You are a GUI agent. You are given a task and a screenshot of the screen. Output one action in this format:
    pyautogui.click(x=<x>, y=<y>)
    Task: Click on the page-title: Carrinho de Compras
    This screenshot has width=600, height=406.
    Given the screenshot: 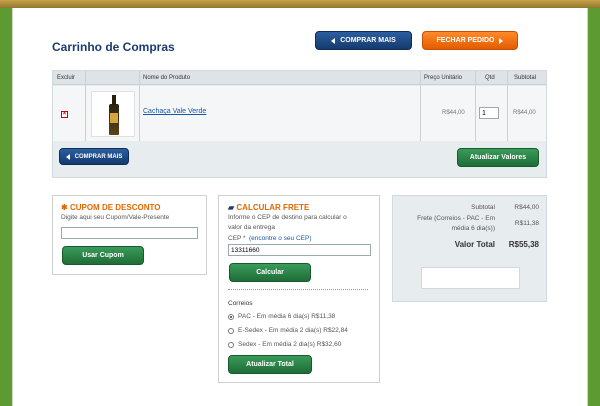 What is the action you would take?
    pyautogui.click(x=113, y=47)
    